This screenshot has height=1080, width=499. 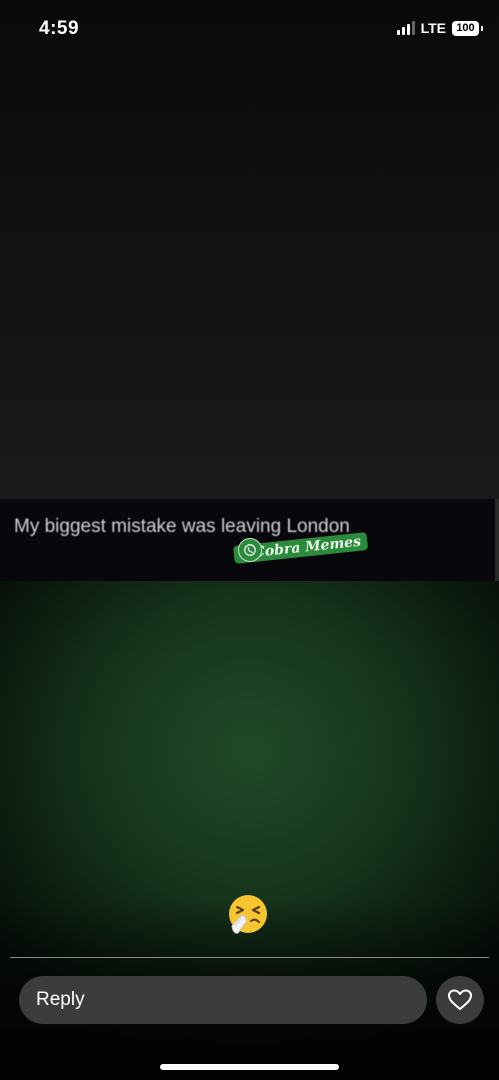 I want to click on reply-placeholder: Reply, so click(x=60, y=999).